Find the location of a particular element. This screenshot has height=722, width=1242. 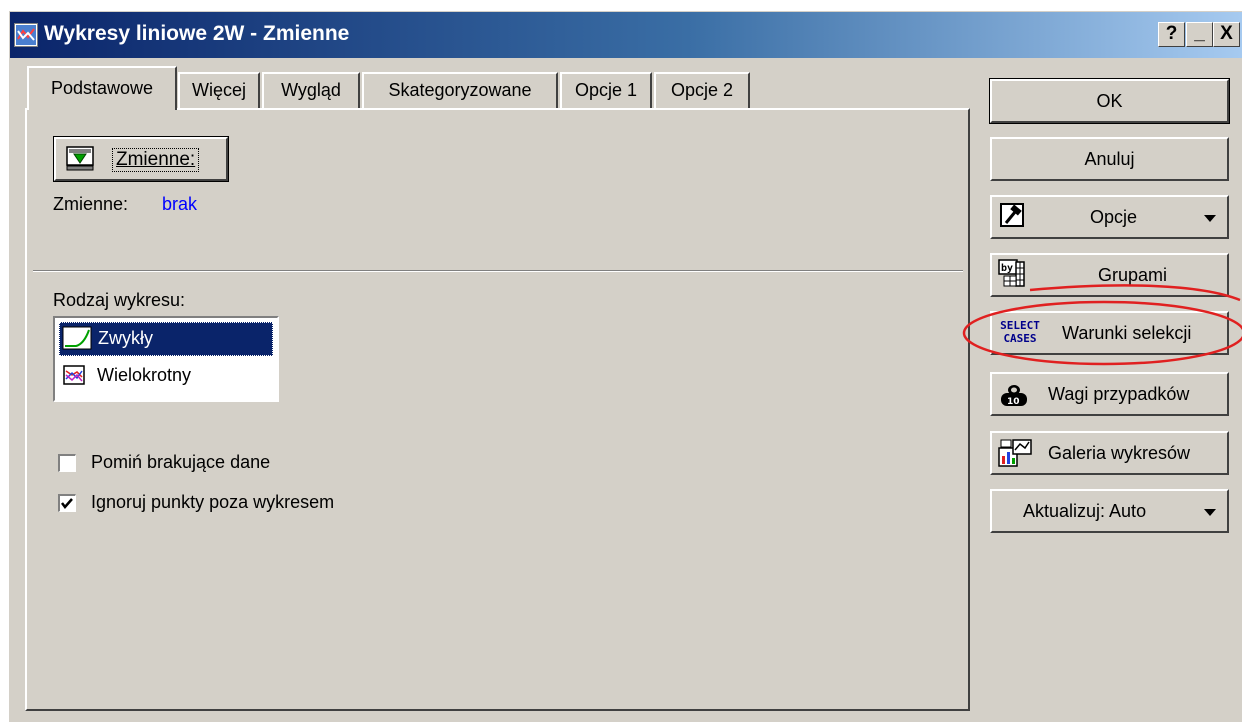

variables-button-frame: Zmienne: is located at coordinates (141, 159).